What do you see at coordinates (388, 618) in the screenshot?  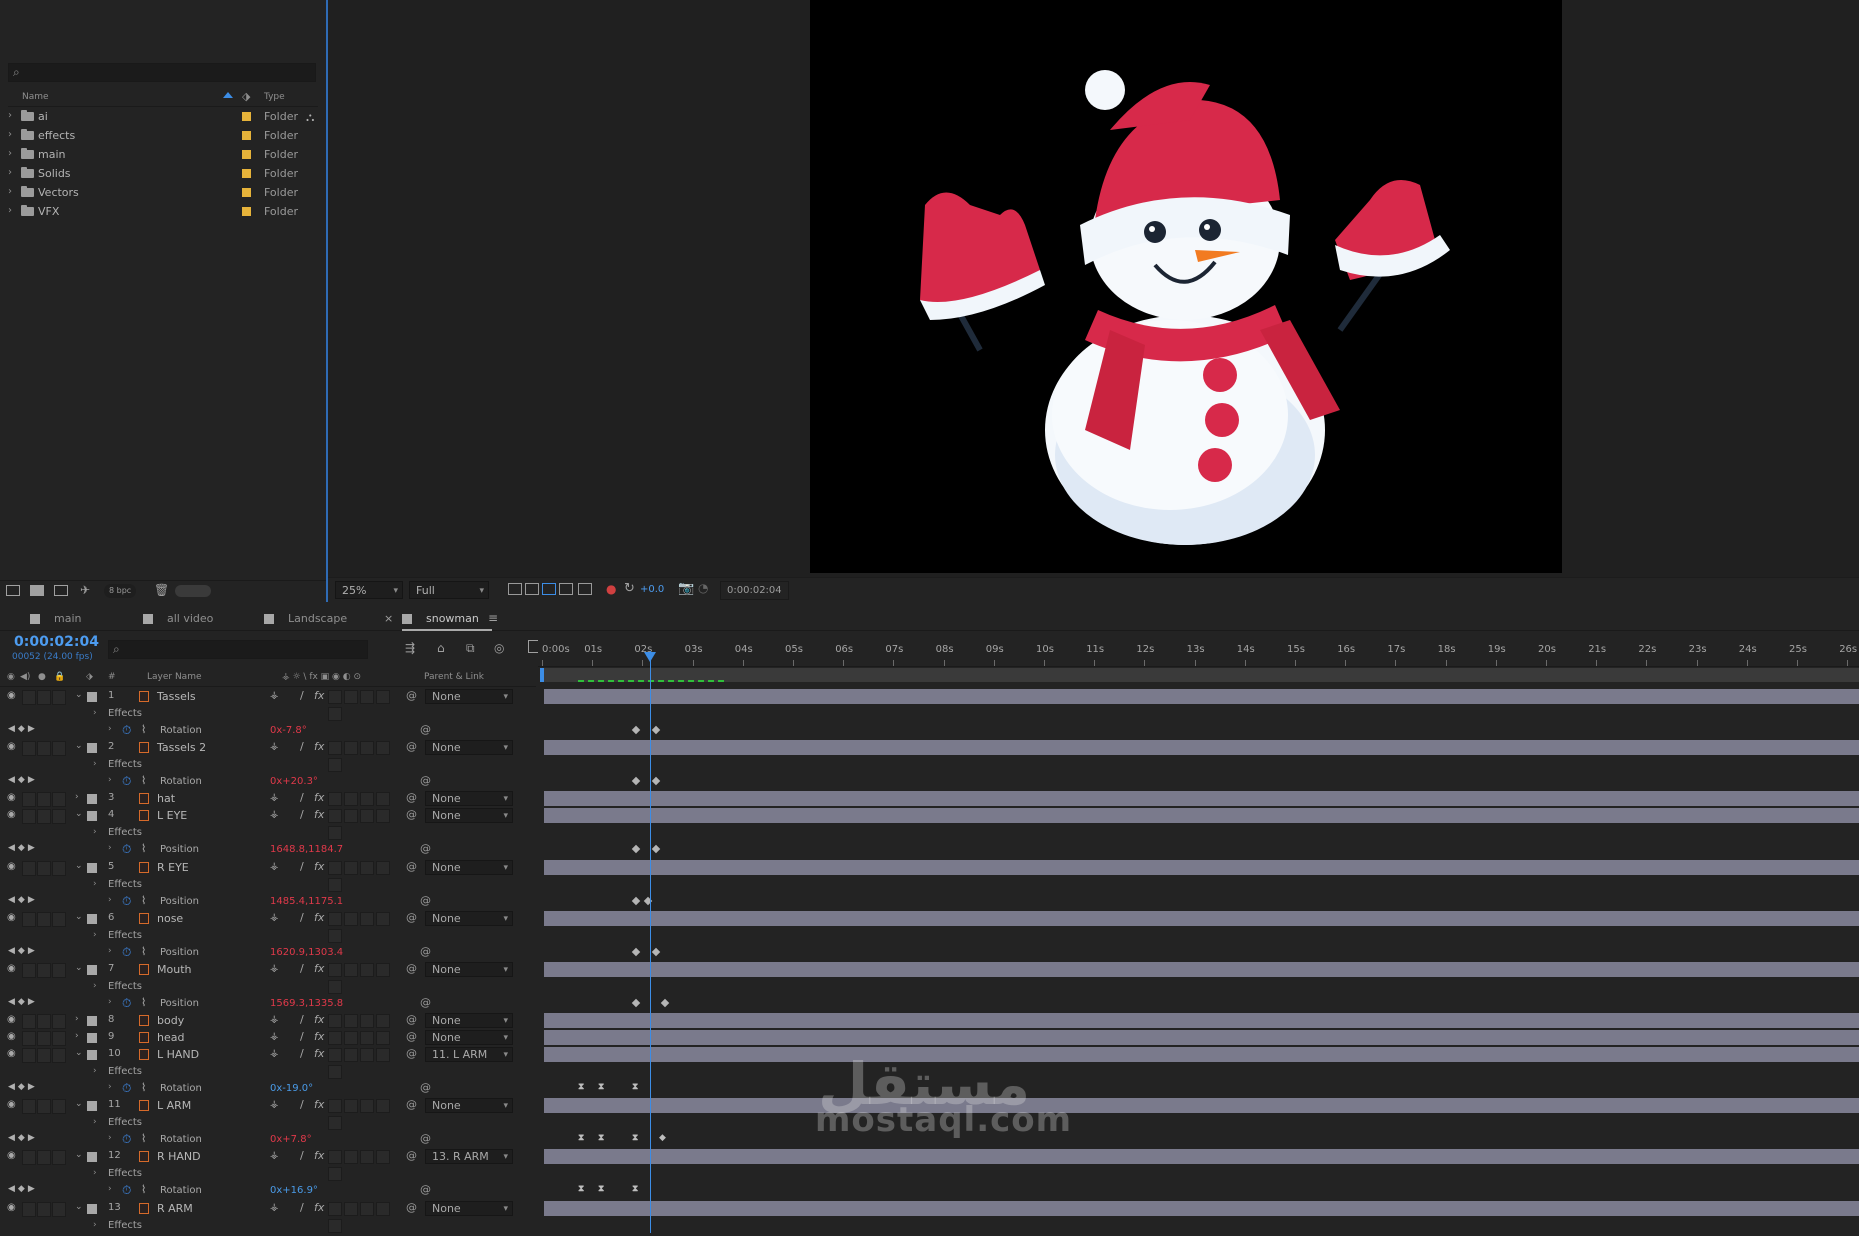 I see `close-tab-icon: ×` at bounding box center [388, 618].